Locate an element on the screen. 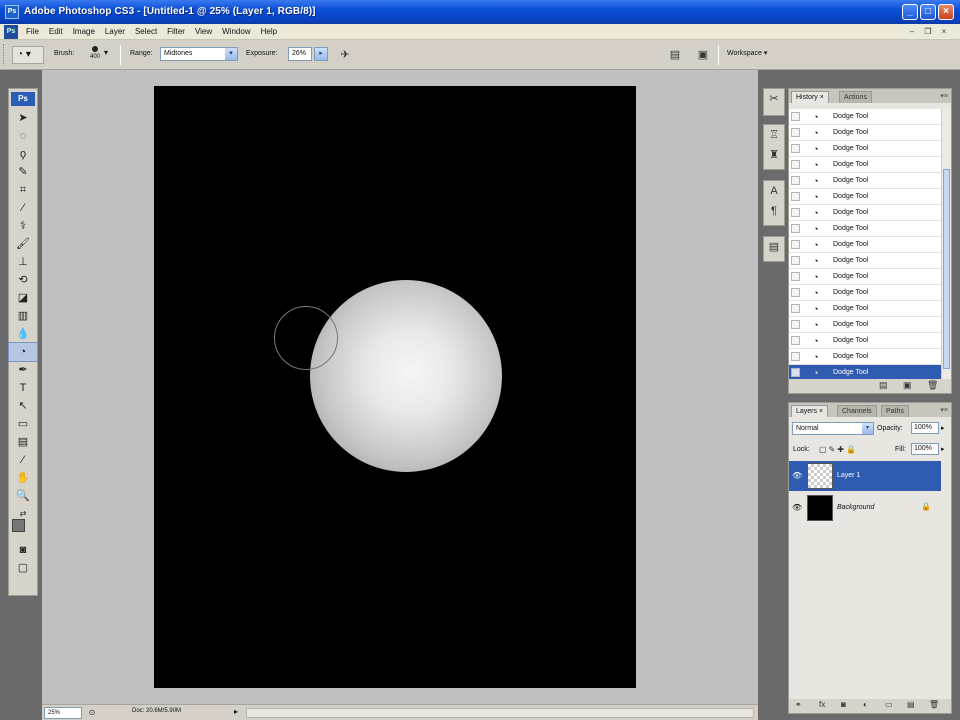  fill-slider-icon: ▸ is located at coordinates (943, 449).